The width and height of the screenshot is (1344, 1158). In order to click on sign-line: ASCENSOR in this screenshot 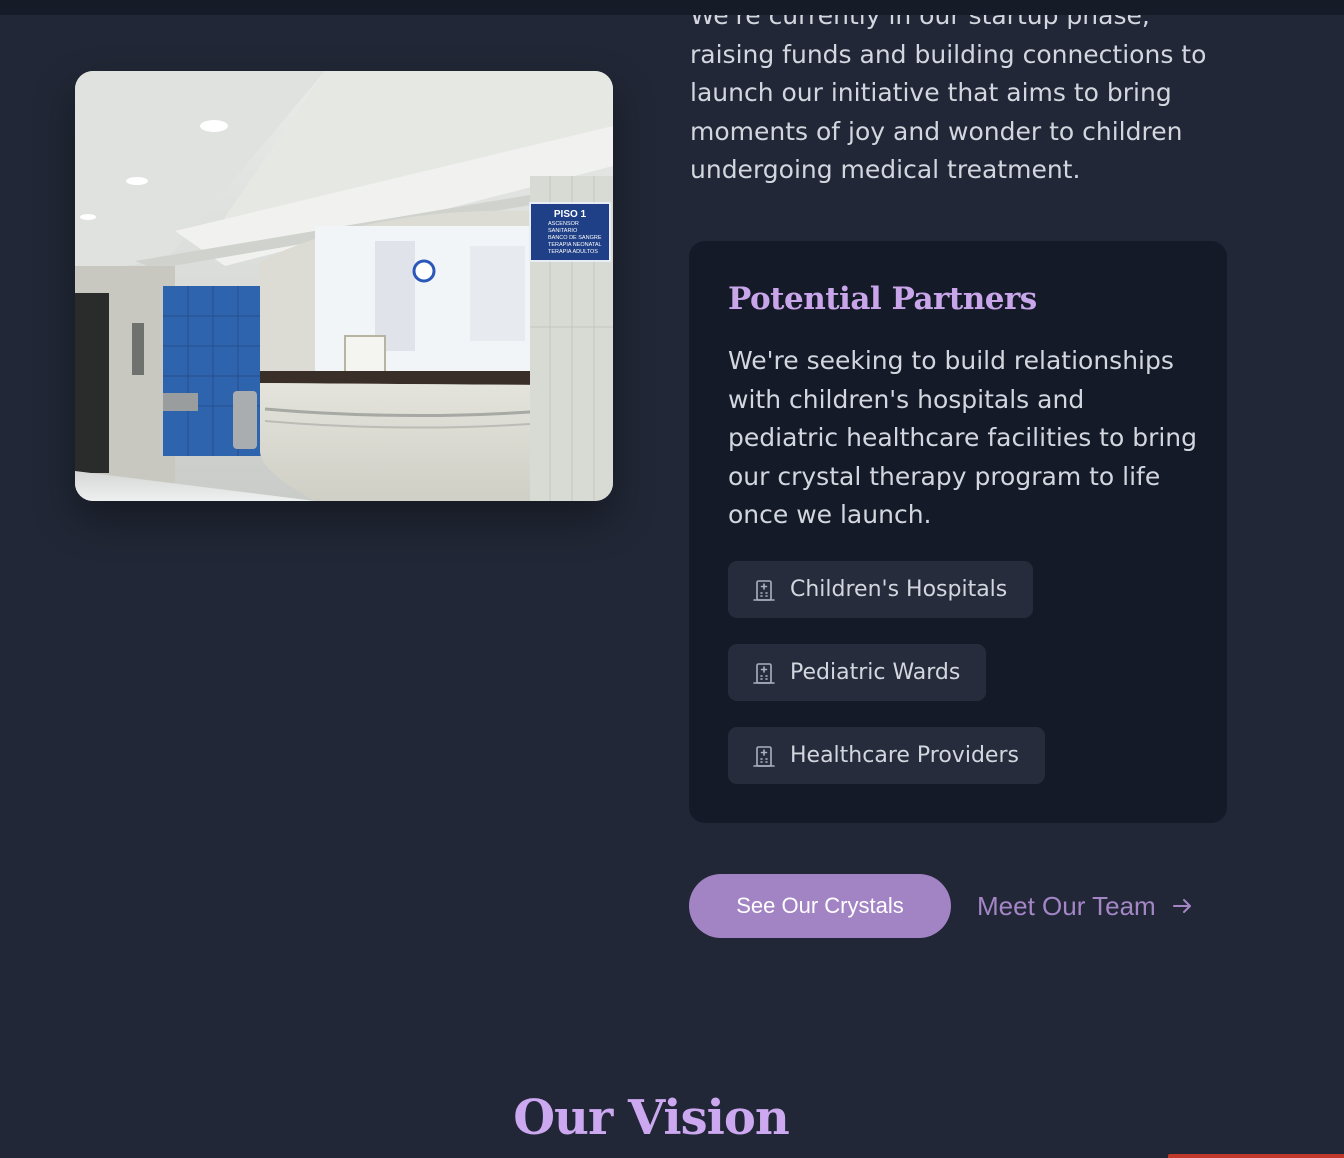, I will do `click(563, 224)`.